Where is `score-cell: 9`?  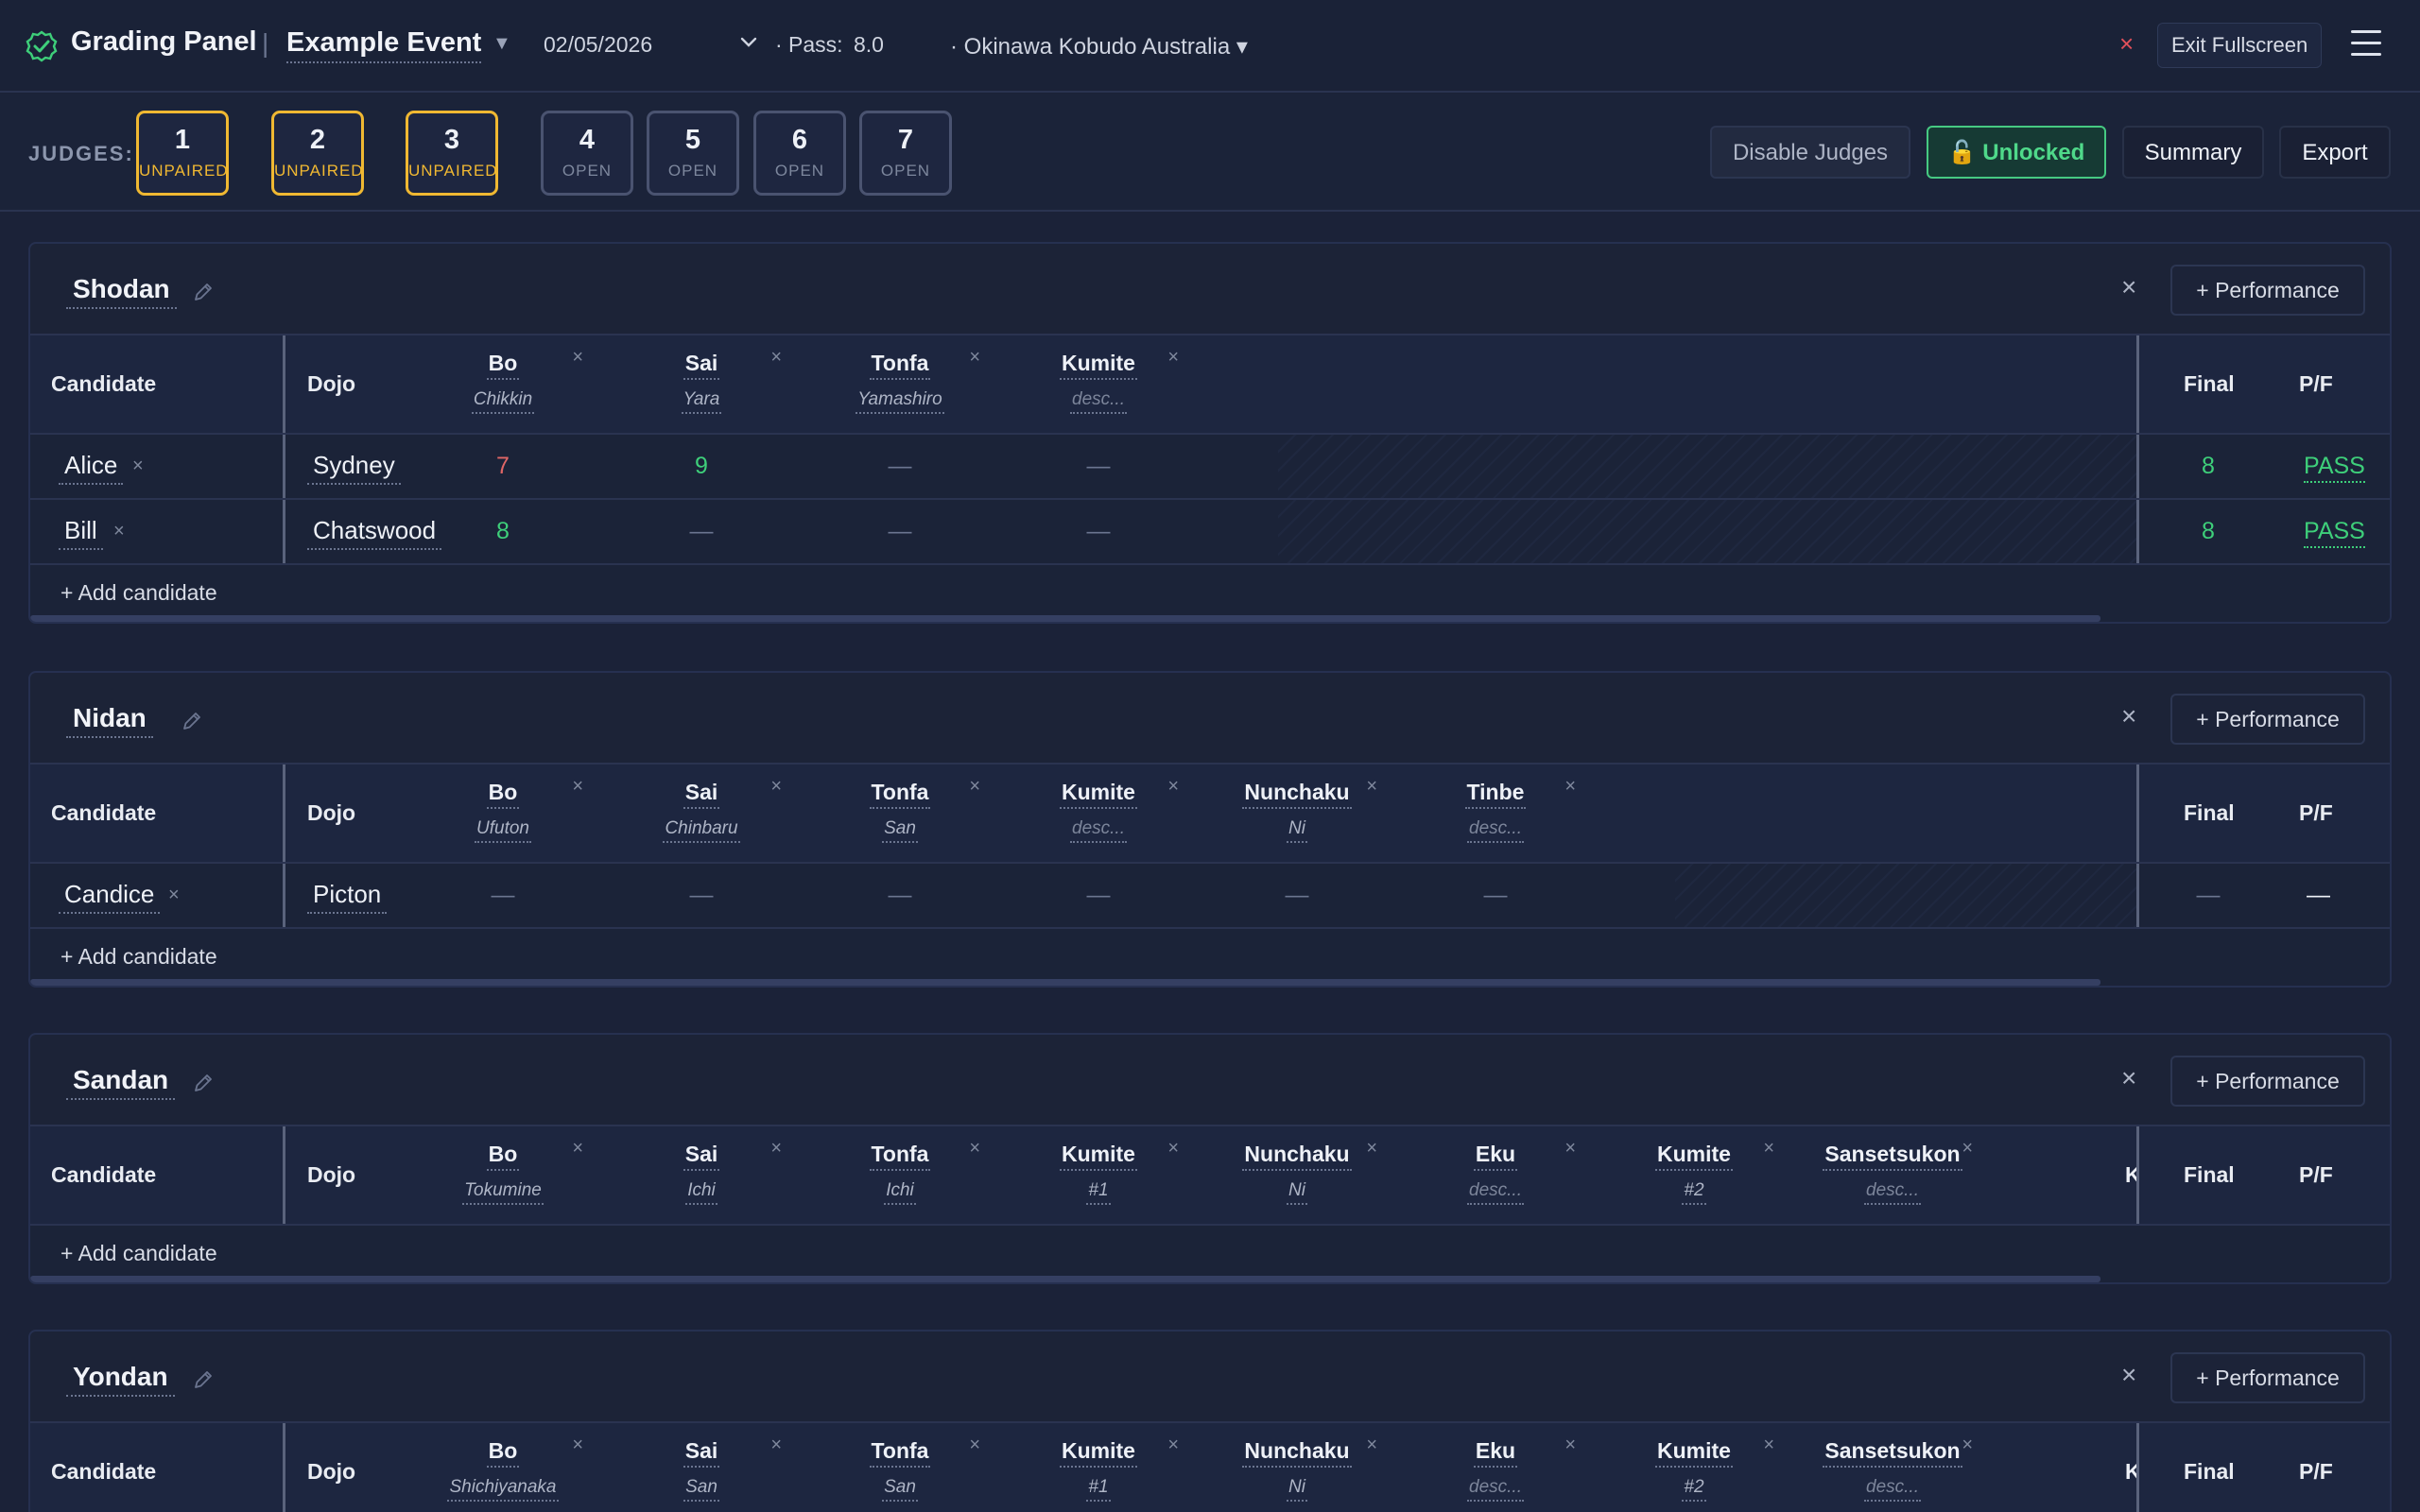 score-cell: 9 is located at coordinates (701, 466).